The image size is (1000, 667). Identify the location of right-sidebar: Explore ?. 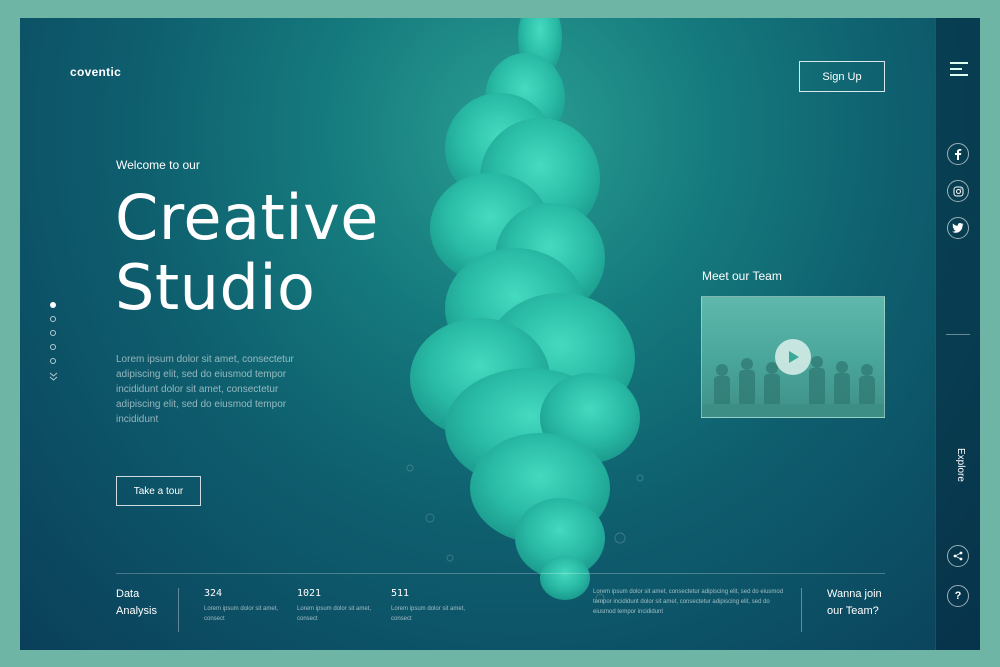
(957, 334).